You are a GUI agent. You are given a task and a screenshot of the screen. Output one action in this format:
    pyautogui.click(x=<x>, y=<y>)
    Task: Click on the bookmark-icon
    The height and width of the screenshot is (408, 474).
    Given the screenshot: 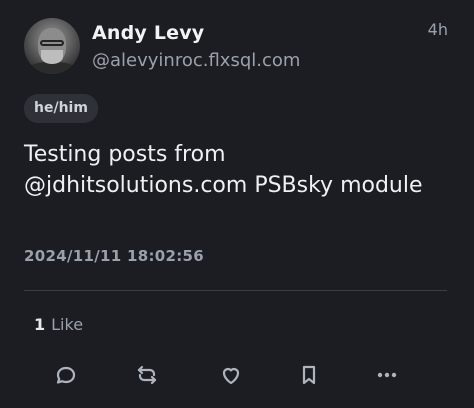 What is the action you would take?
    pyautogui.click(x=309, y=375)
    